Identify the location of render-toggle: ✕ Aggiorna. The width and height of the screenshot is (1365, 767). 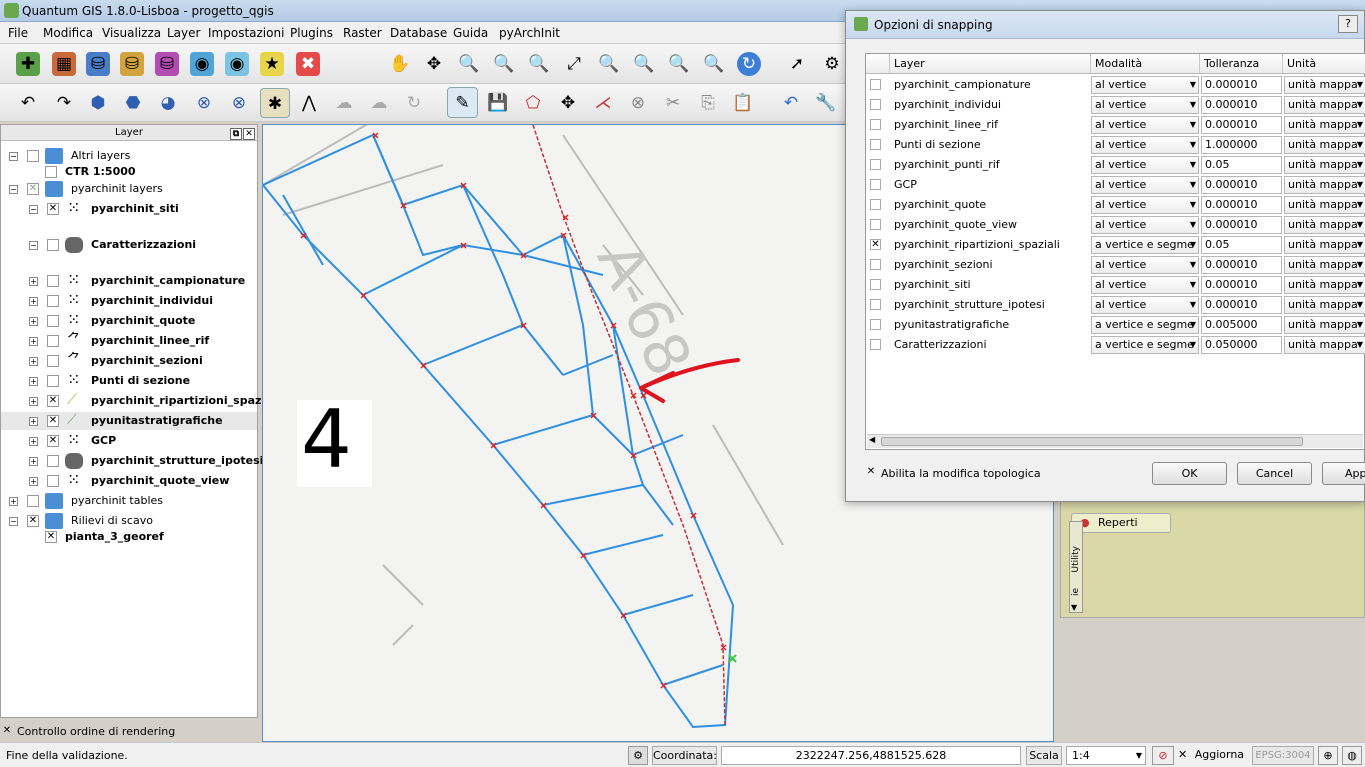
(1213, 755).